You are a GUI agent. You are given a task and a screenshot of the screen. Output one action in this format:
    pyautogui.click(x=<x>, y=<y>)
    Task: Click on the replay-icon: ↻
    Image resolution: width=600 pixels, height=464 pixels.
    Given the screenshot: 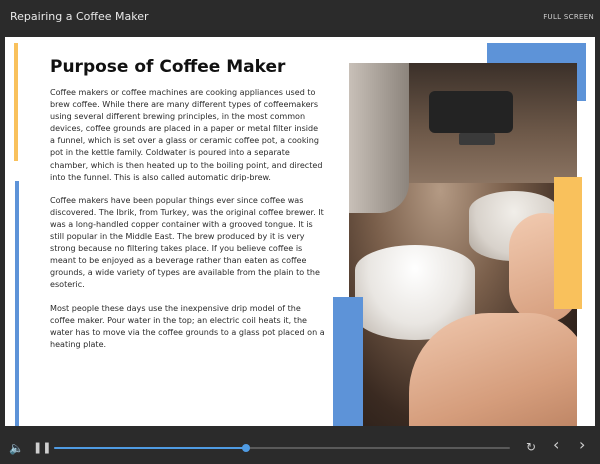 What is the action you would take?
    pyautogui.click(x=531, y=447)
    